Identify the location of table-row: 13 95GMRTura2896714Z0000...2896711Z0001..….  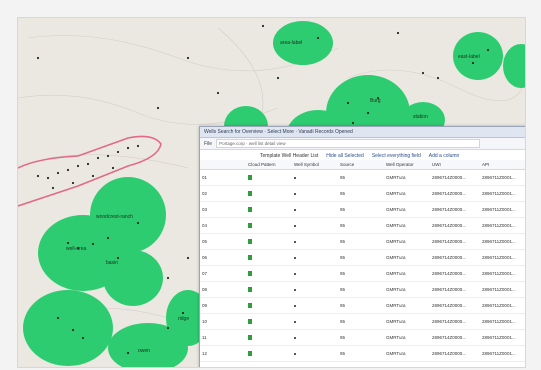
(362, 364).